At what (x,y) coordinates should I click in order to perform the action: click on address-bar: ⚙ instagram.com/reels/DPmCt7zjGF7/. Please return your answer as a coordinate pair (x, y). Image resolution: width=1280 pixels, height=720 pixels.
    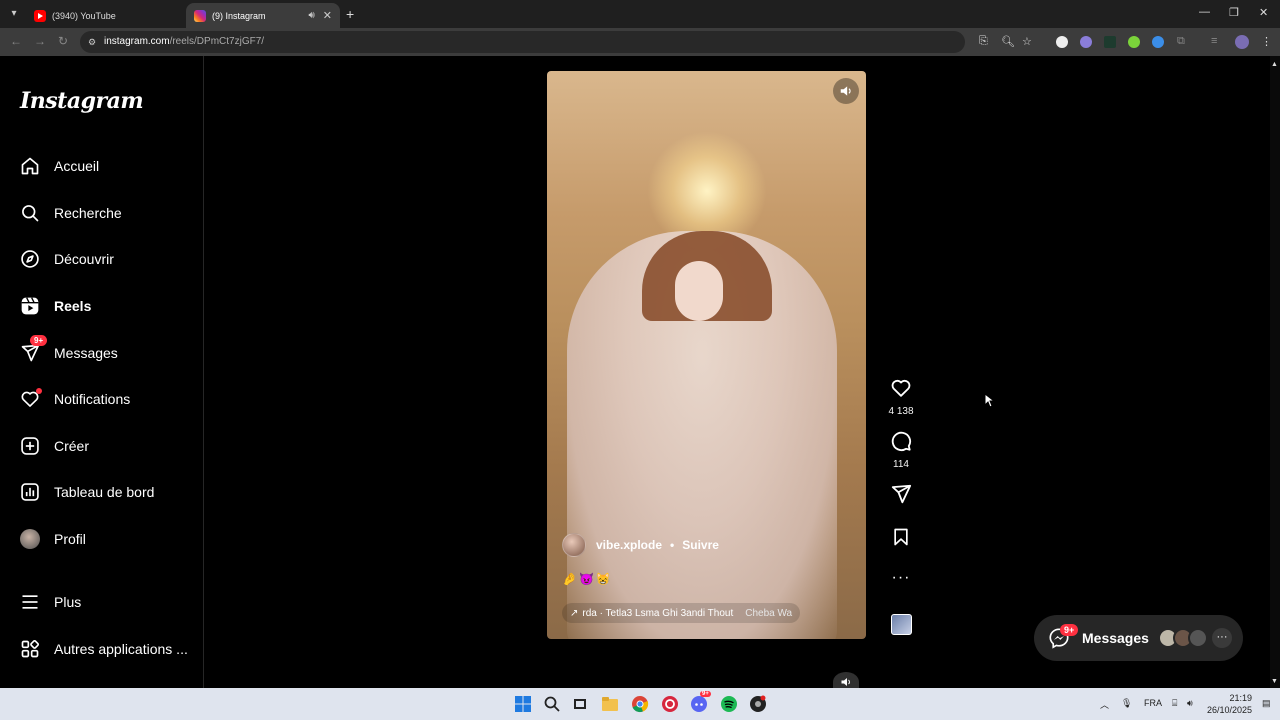
    Looking at the image, I should click on (522, 42).